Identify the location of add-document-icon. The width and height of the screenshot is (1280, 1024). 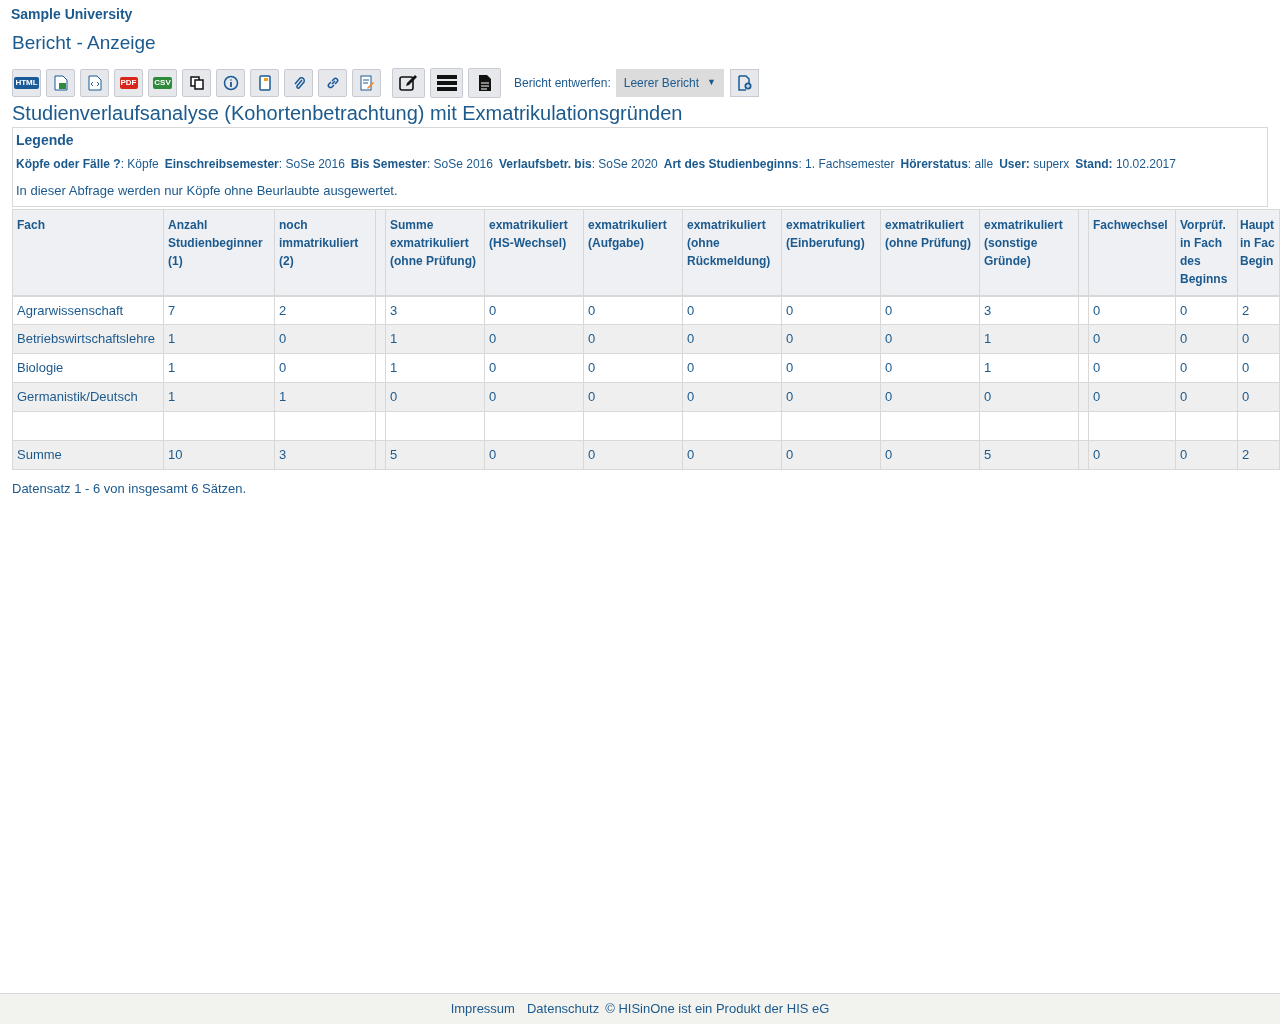
(744, 82).